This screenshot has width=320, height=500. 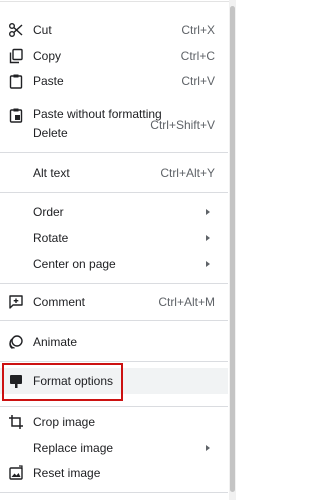 I want to click on menu-item-label: Center on page, so click(x=74, y=264).